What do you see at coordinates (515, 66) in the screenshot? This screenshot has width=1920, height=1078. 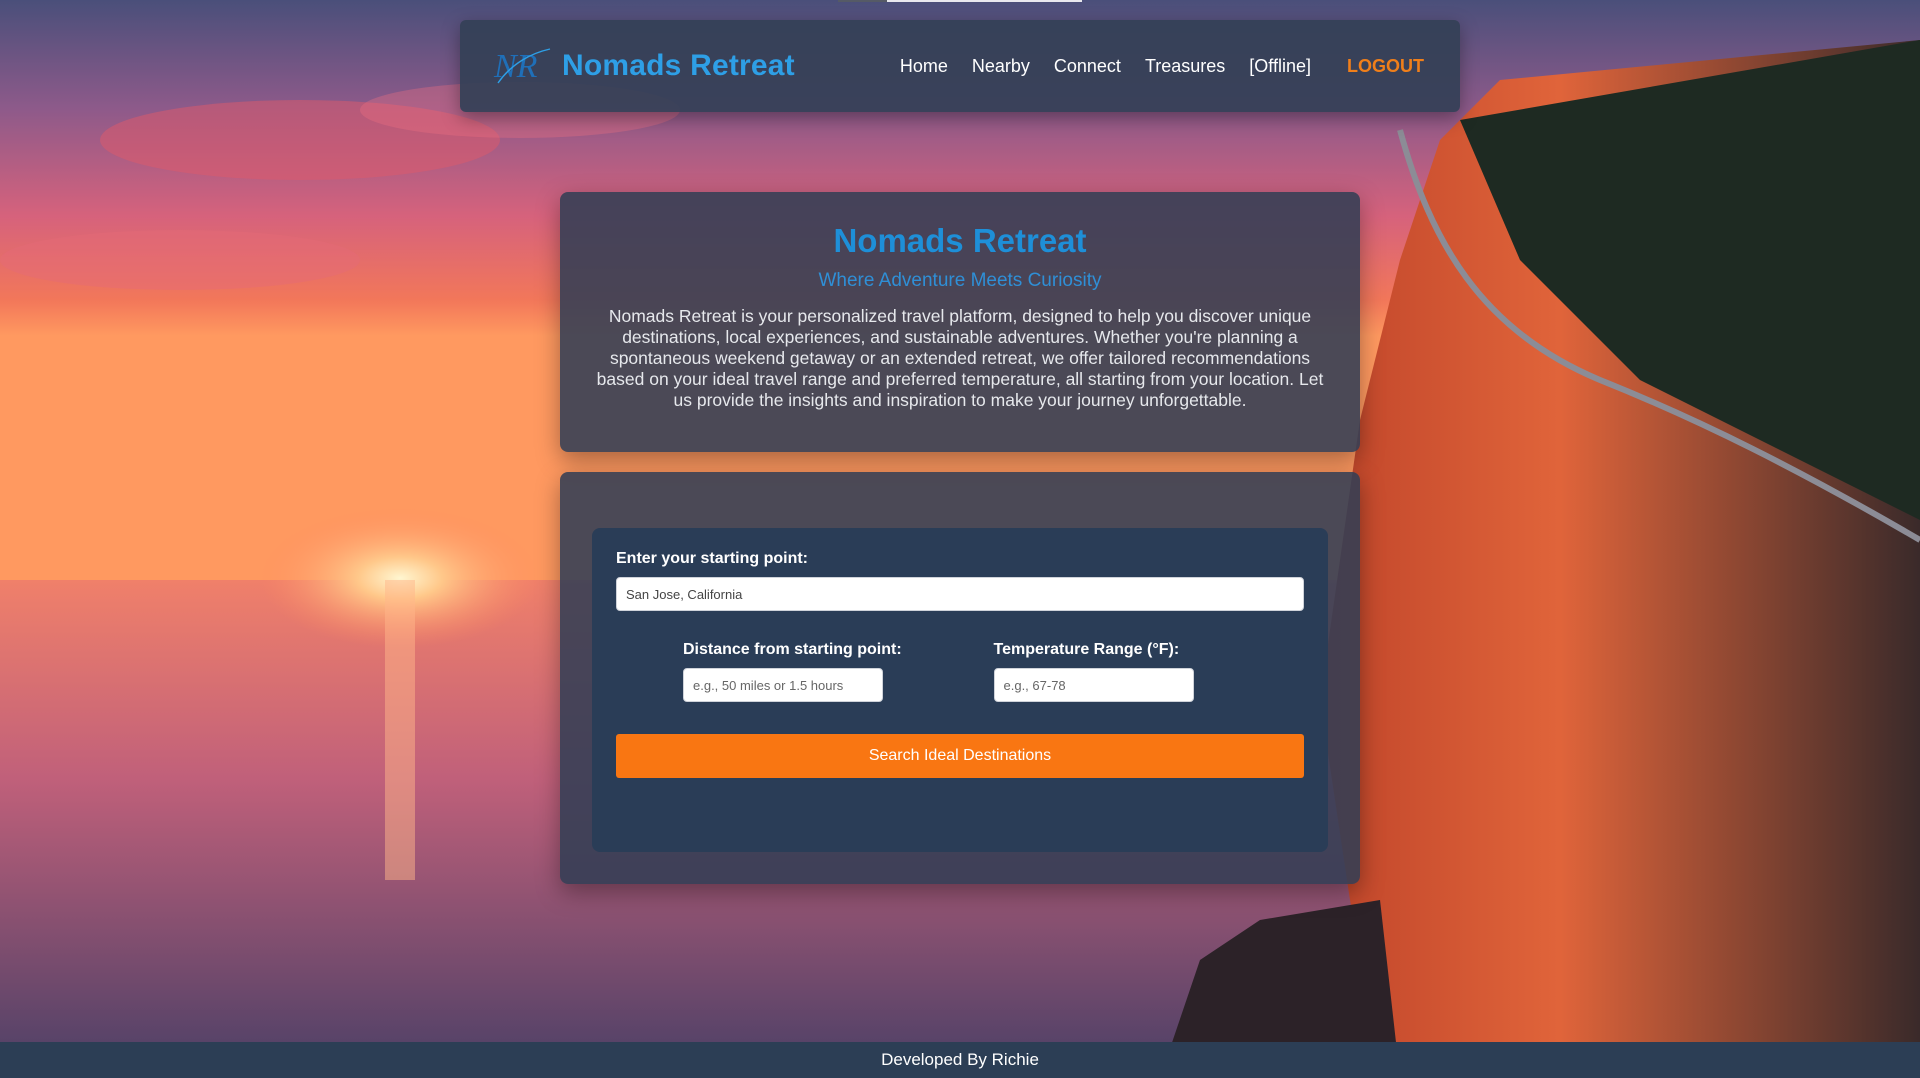 I see `logo-text: NR` at bounding box center [515, 66].